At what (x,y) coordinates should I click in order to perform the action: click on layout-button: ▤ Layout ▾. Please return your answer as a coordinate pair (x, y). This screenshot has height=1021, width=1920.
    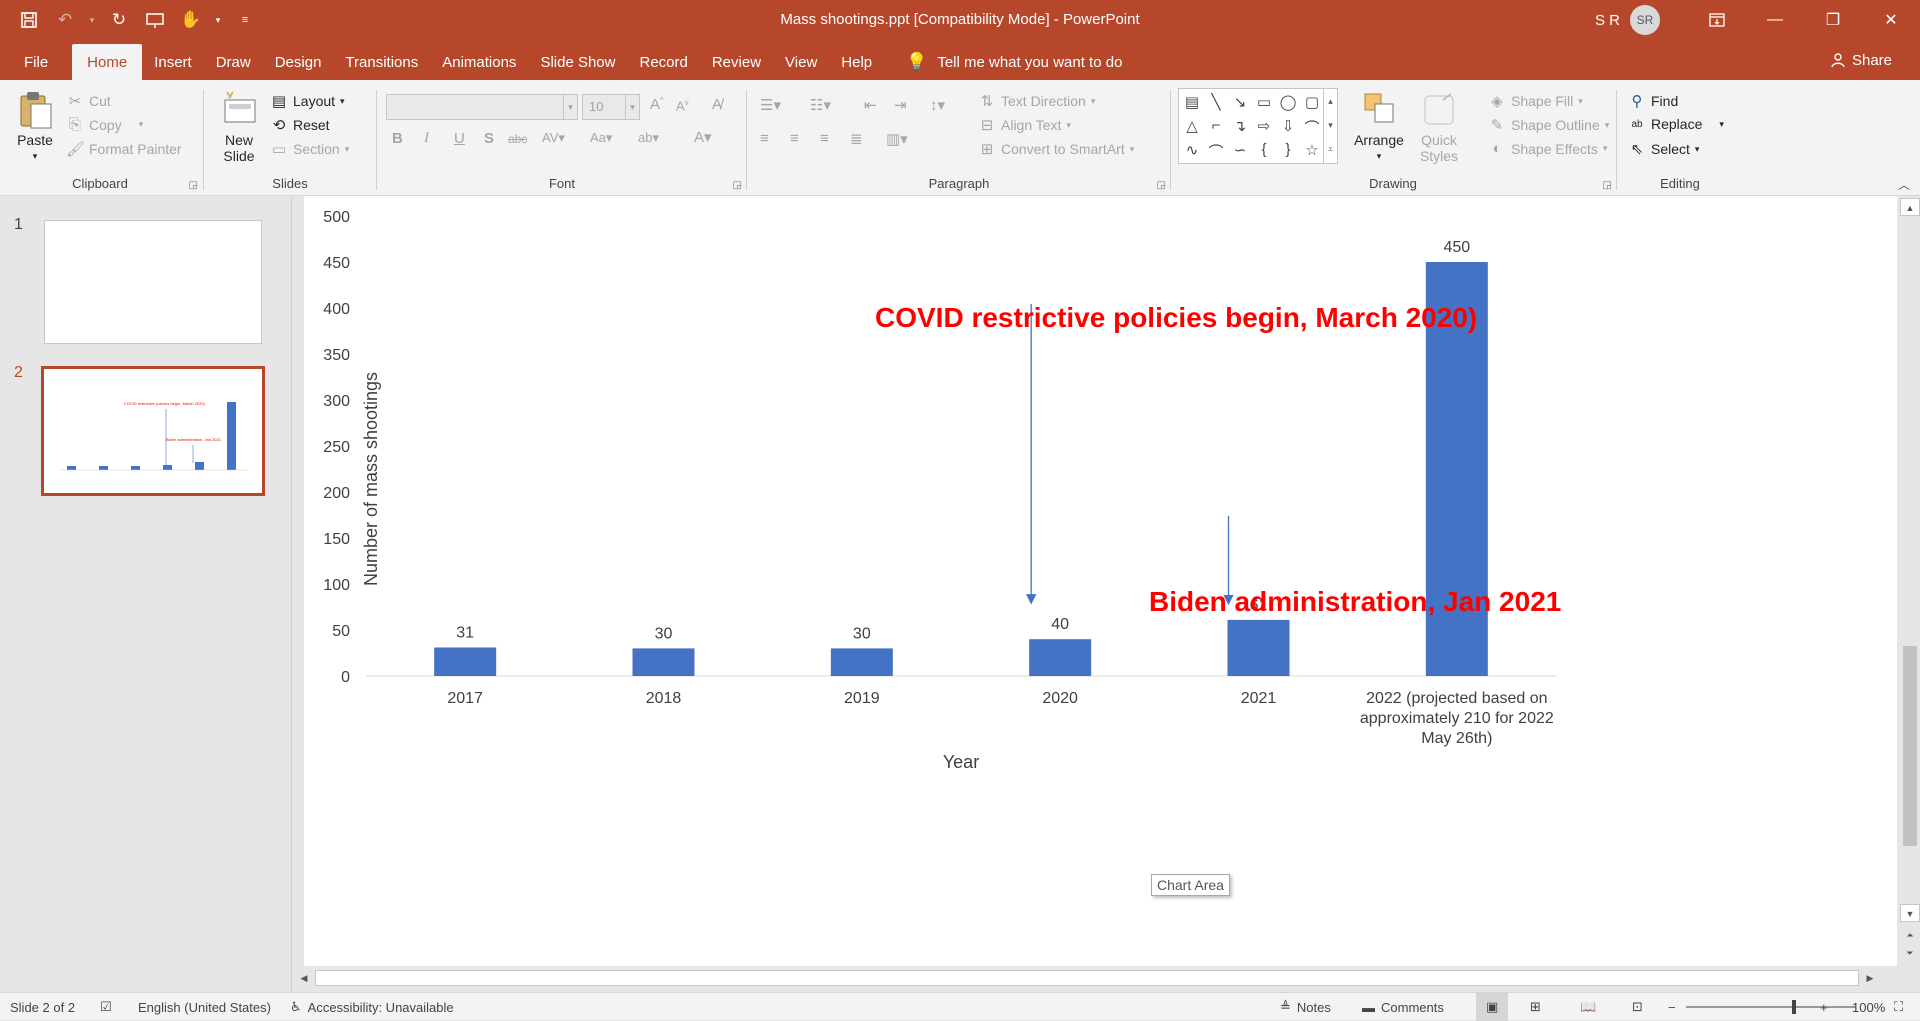
    Looking at the image, I should click on (307, 101).